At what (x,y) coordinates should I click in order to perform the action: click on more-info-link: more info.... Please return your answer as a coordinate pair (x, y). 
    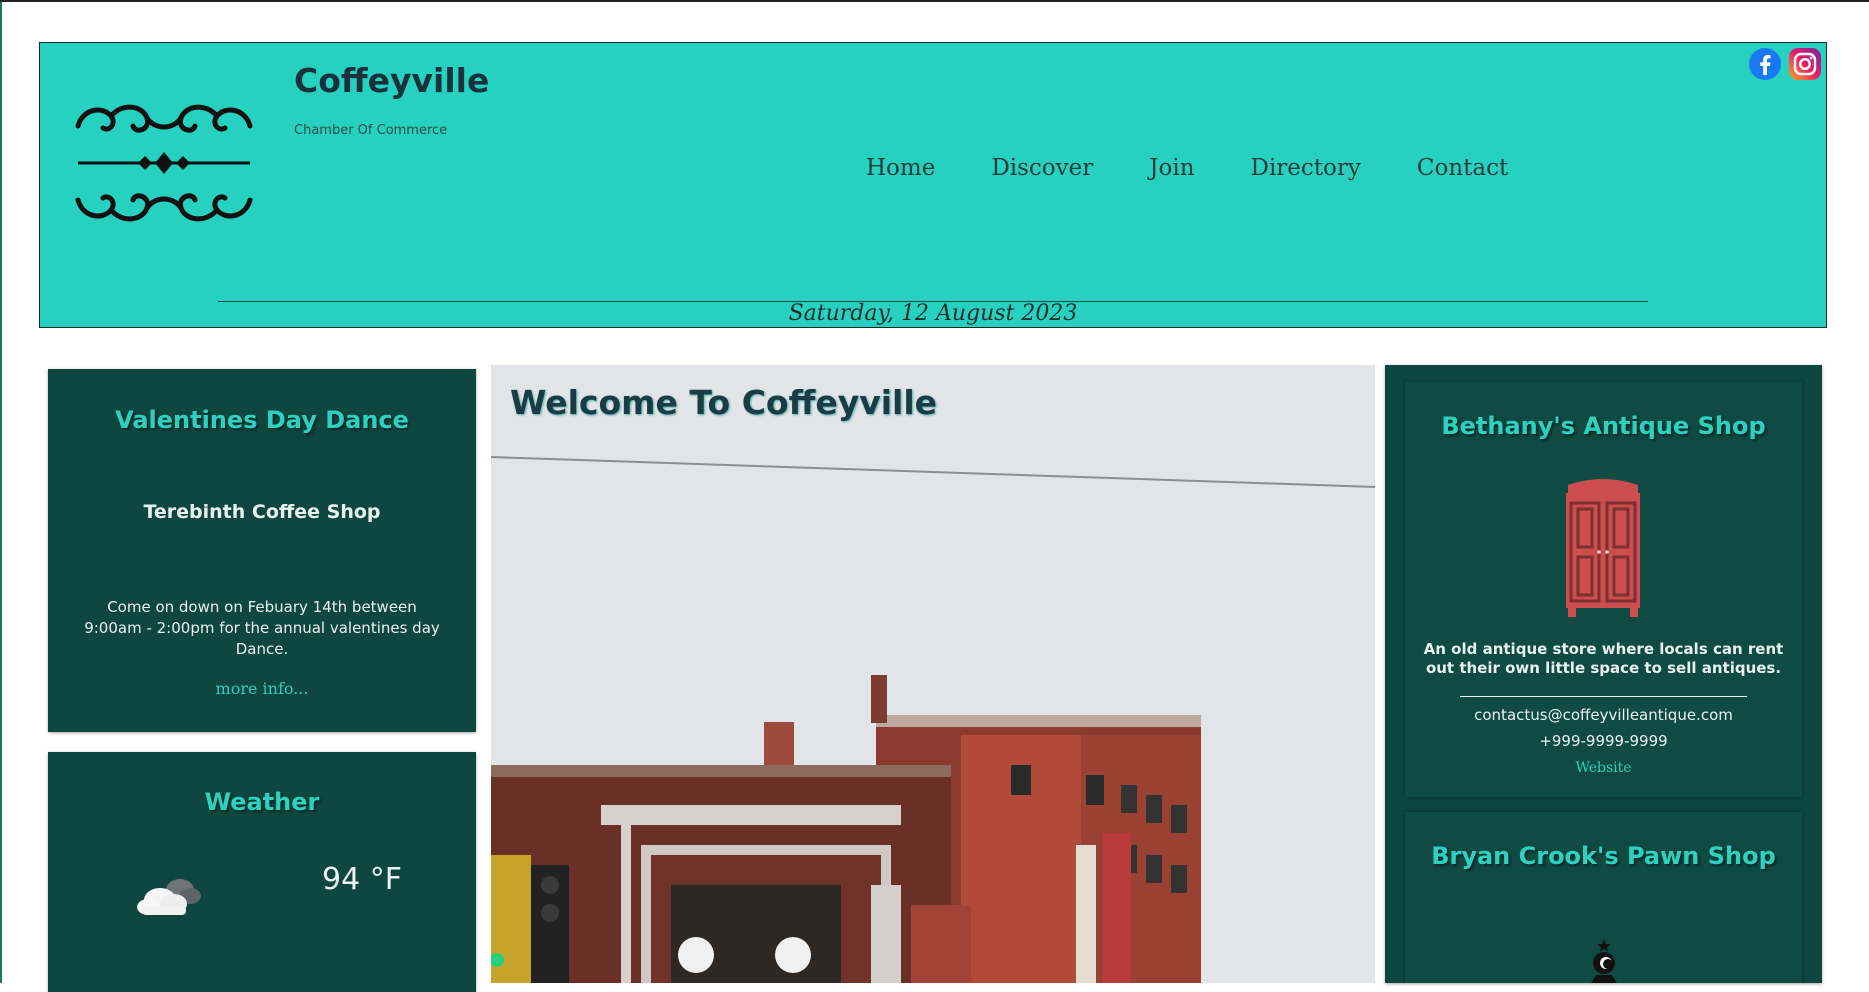
    Looking at the image, I should click on (262, 688).